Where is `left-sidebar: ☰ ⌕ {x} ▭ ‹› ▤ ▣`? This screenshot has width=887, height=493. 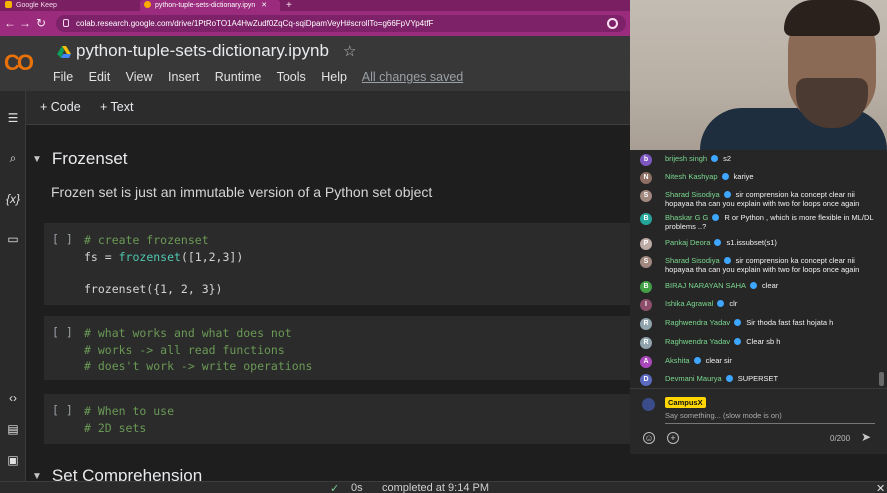
left-sidebar: ☰ ⌕ {x} ▭ ‹› ▤ ▣ is located at coordinates (13, 286).